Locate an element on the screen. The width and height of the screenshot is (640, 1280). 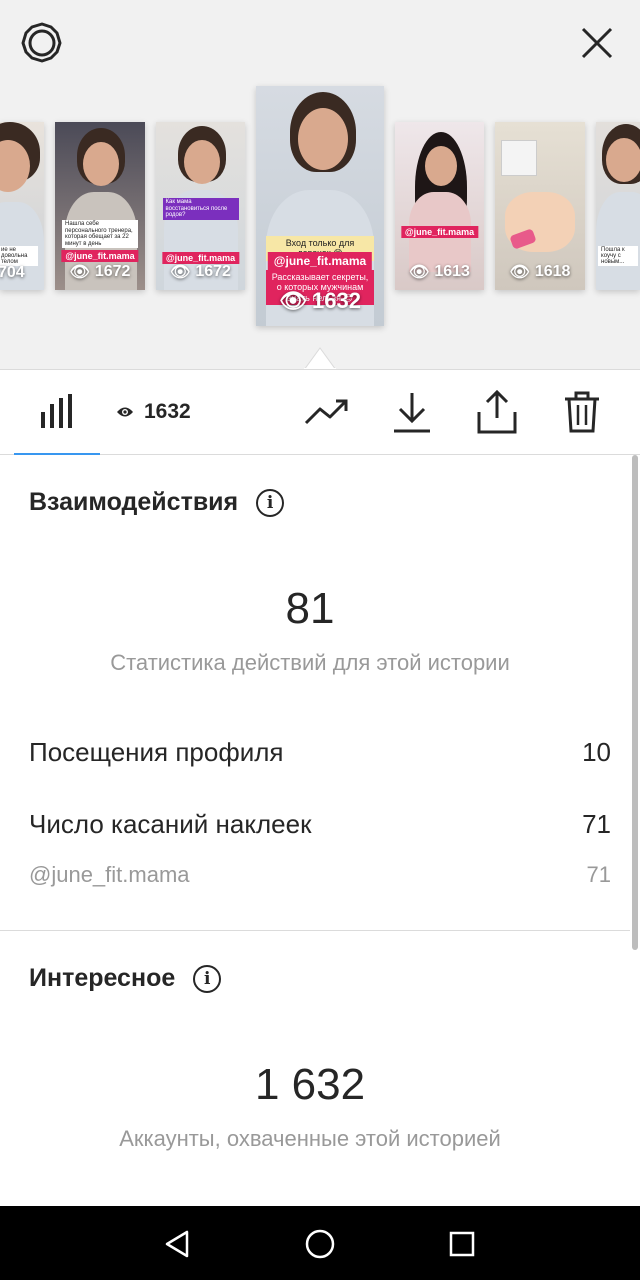
recents-button is located at coordinates (462, 1244).